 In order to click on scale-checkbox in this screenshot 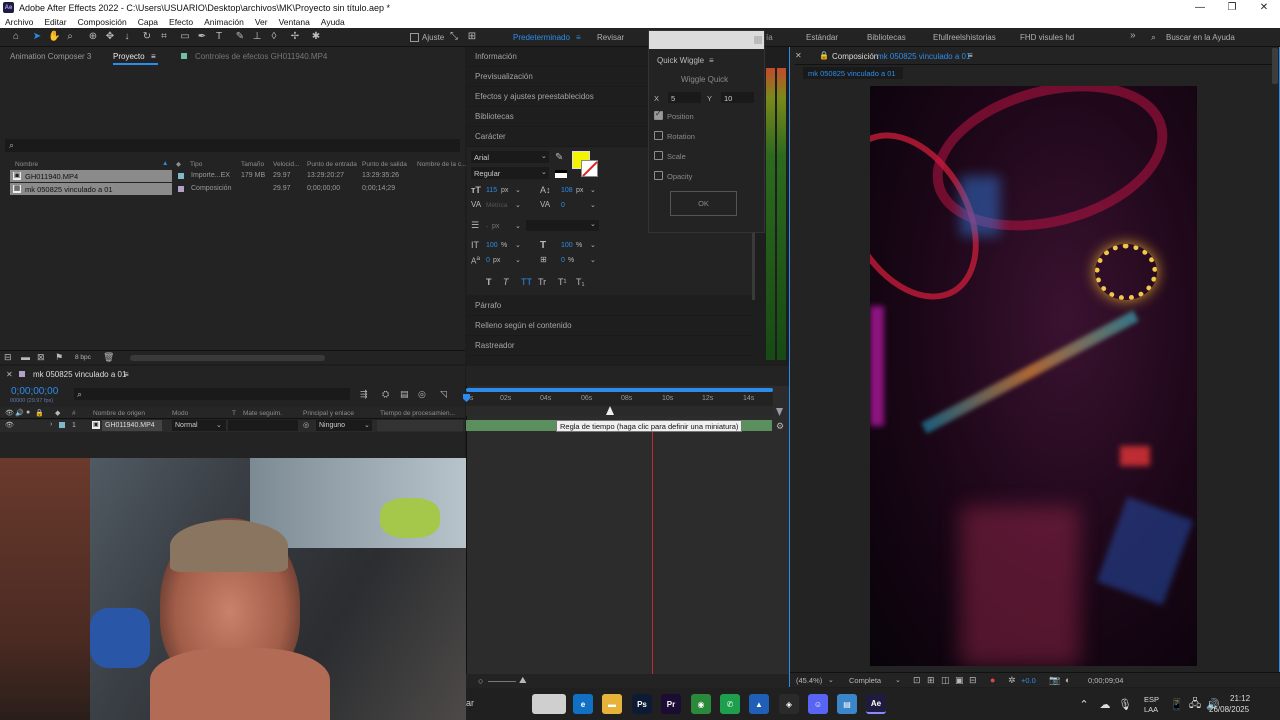, I will do `click(658, 155)`.